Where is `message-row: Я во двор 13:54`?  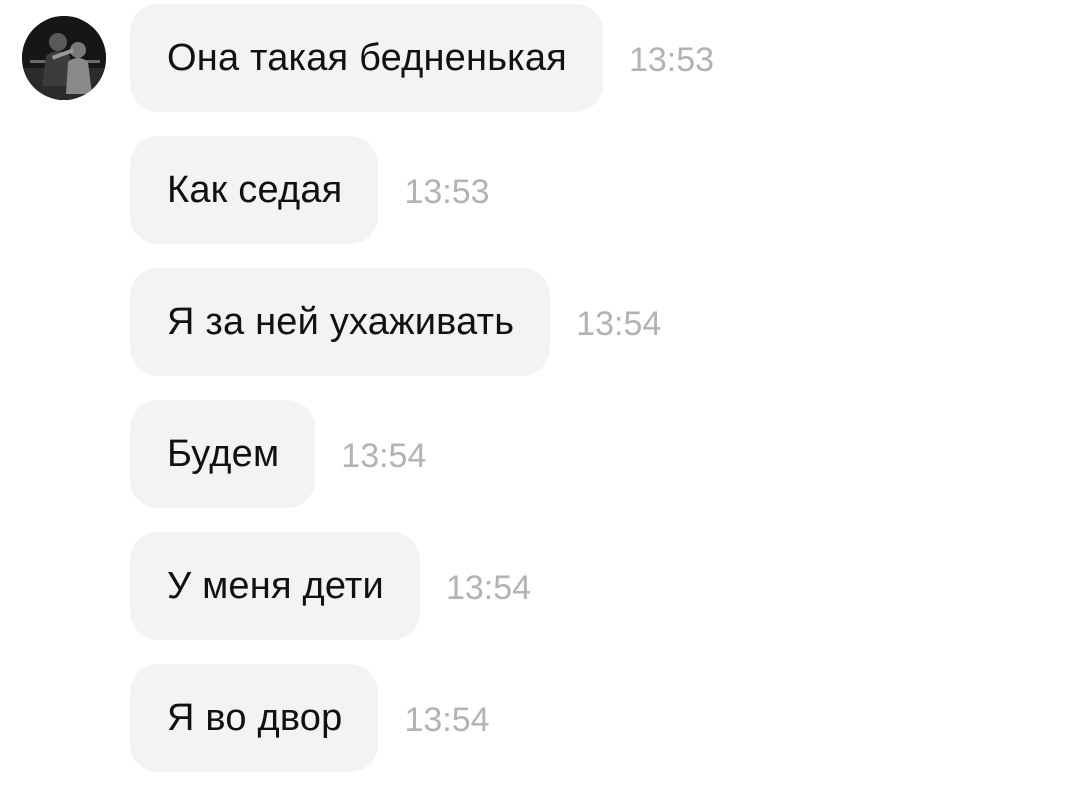
message-row: Я во двор 13:54 is located at coordinates (310, 718).